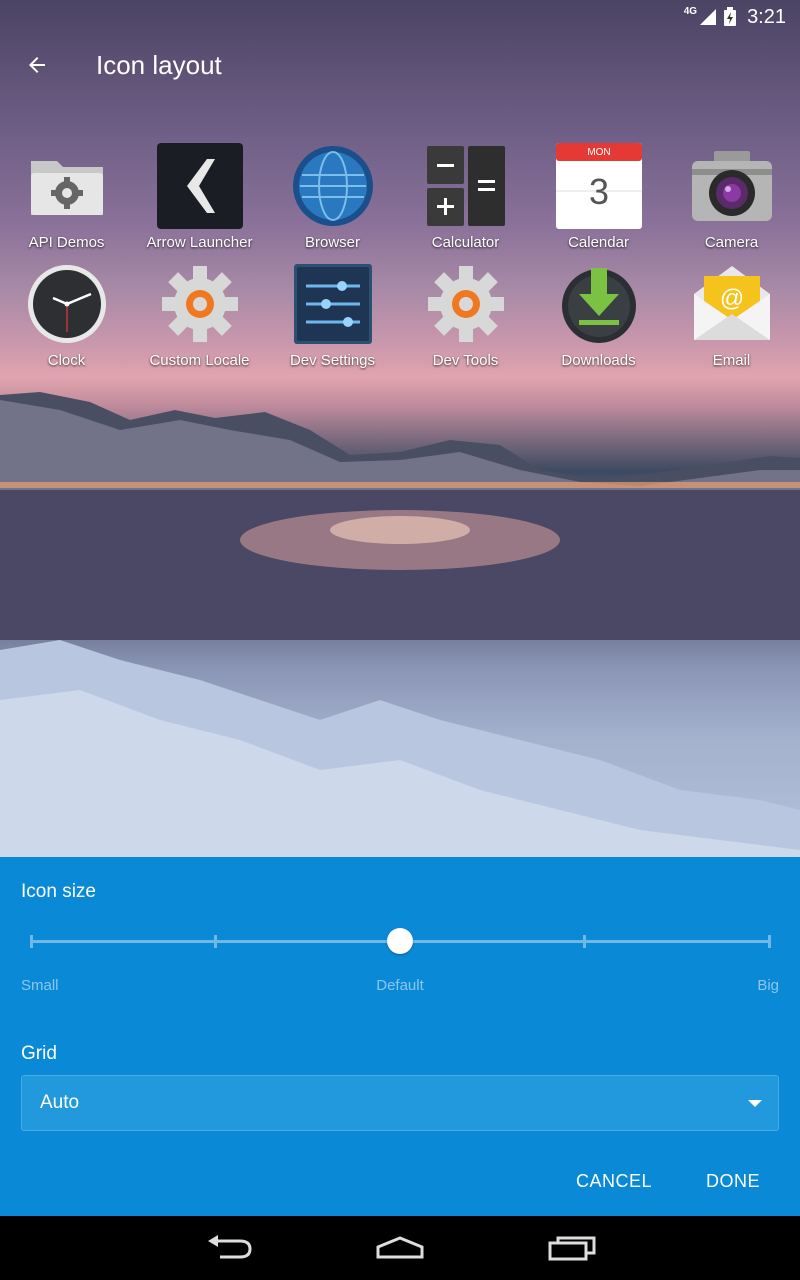 The width and height of the screenshot is (800, 1280). Describe the element at coordinates (58, 891) in the screenshot. I see `icon-size-heading: Icon size` at that location.